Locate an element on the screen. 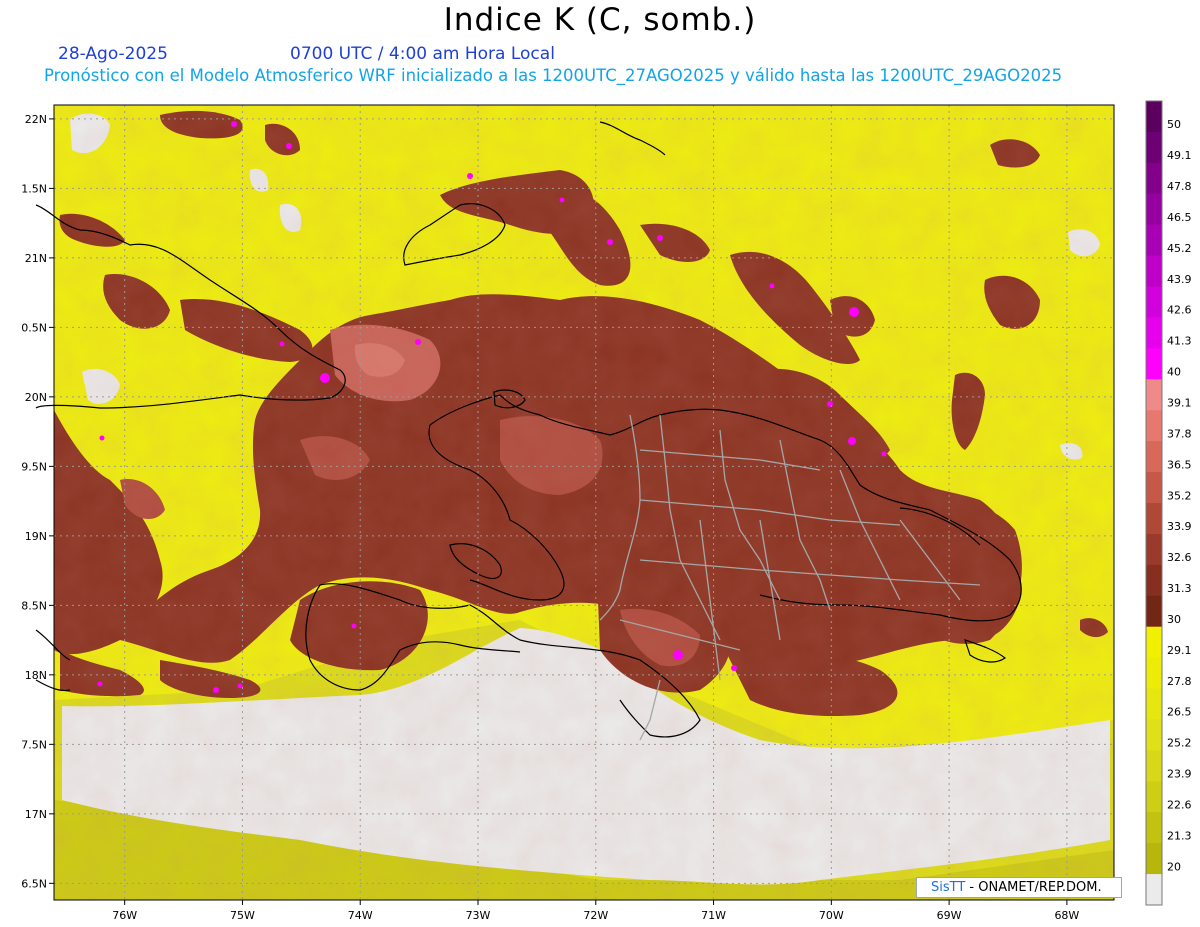  lon-tick-label: 68W is located at coordinates (1066, 915).